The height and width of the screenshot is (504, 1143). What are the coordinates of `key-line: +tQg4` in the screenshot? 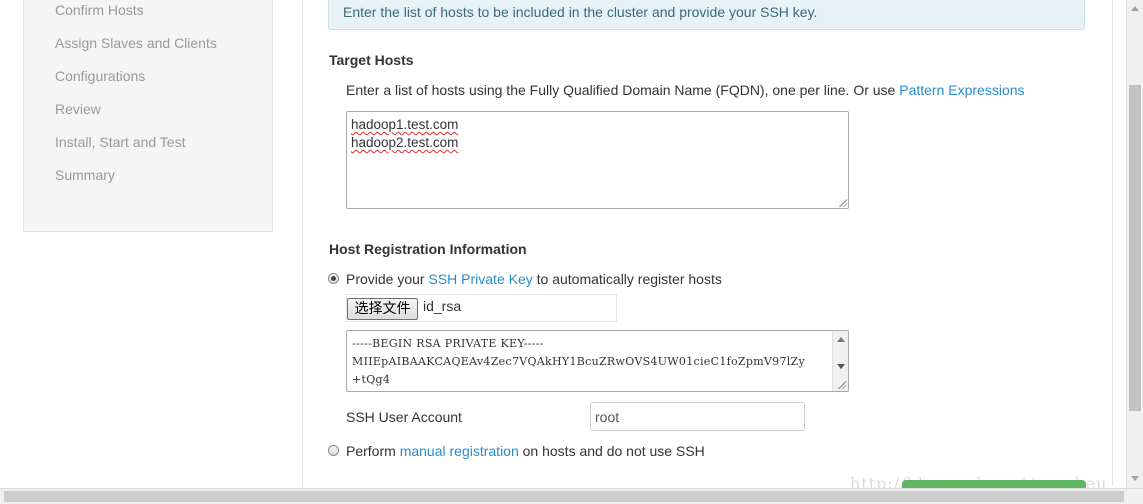 It's located at (371, 379).